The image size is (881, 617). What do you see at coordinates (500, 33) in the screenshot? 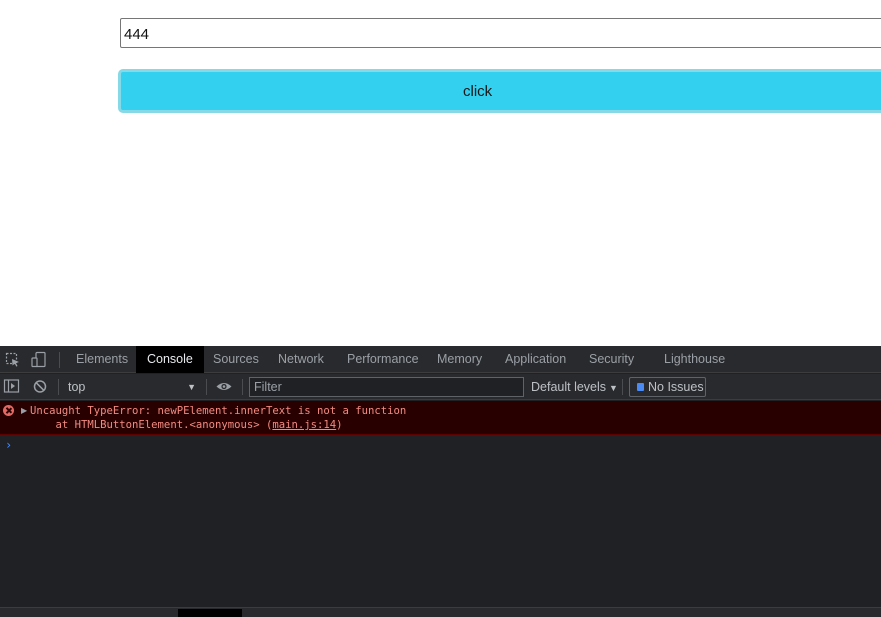
I see `text-input` at bounding box center [500, 33].